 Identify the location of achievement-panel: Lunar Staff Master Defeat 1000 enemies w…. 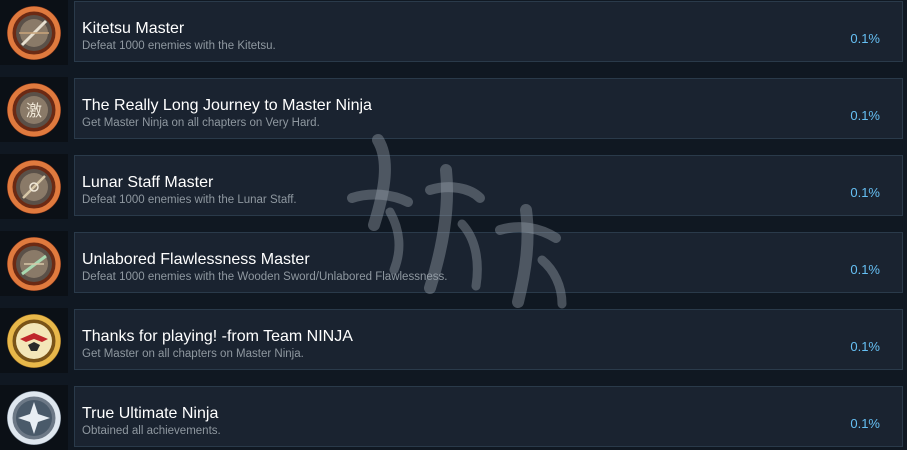
(488, 185).